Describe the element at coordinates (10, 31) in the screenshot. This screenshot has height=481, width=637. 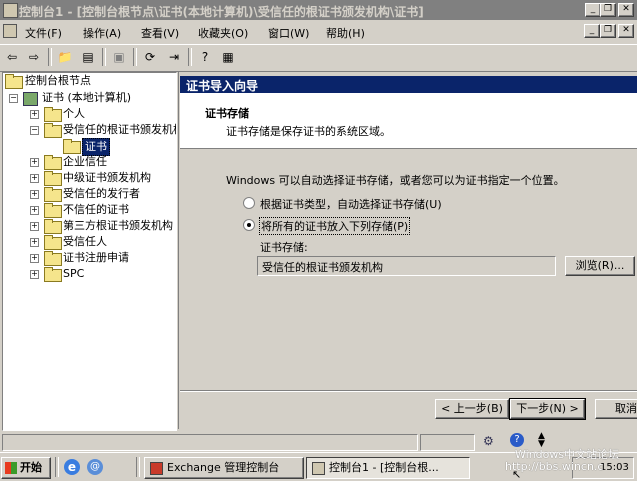
I see `doc-icon` at that location.